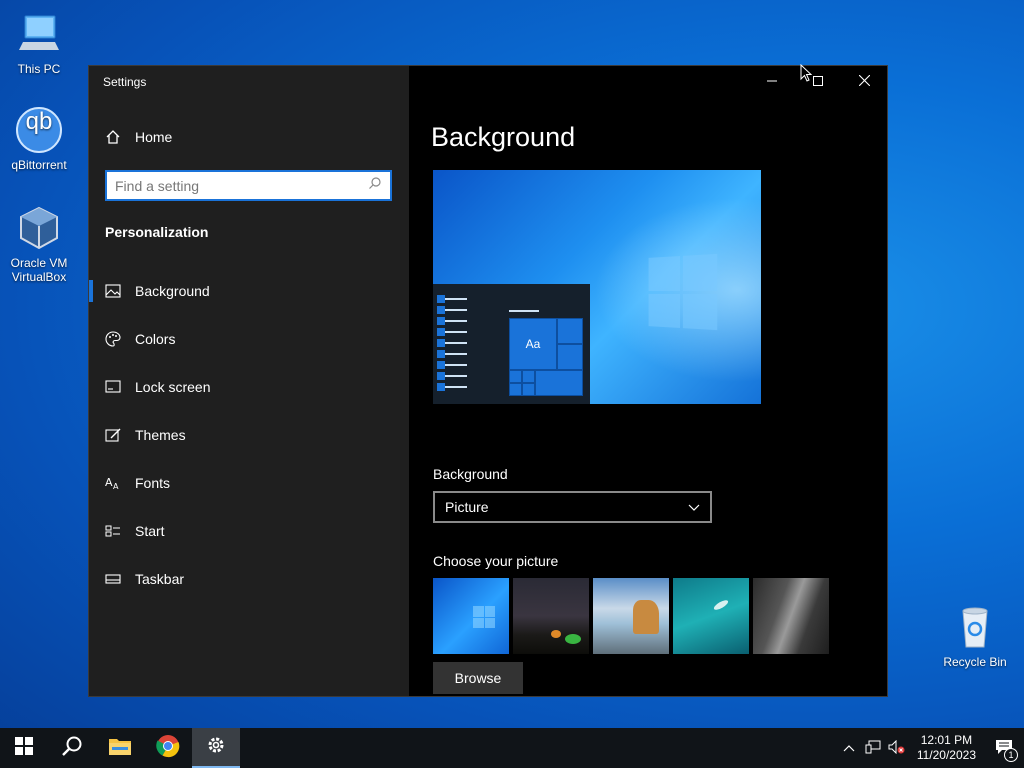 Image resolution: width=1024 pixels, height=768 pixels. What do you see at coordinates (113, 531) in the screenshot?
I see `start-icon` at bounding box center [113, 531].